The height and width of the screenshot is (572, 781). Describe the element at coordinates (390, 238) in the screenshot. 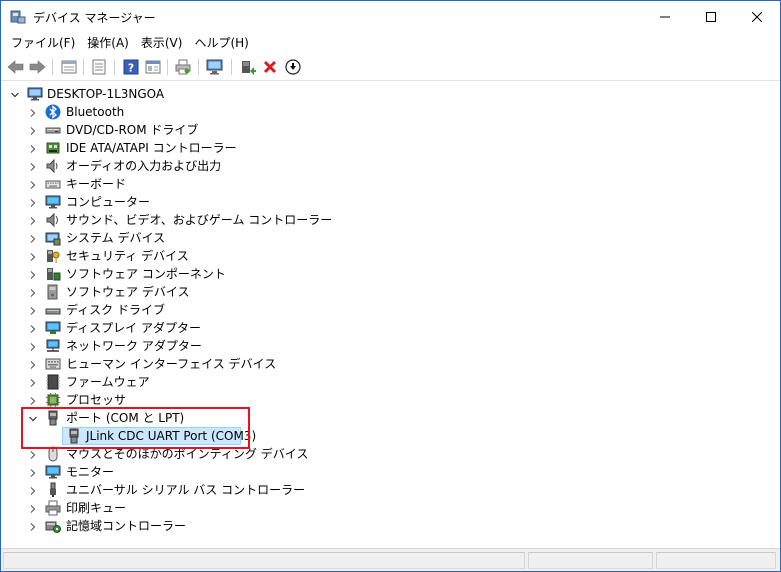

I see `tree-category-item: システム デバイス` at that location.